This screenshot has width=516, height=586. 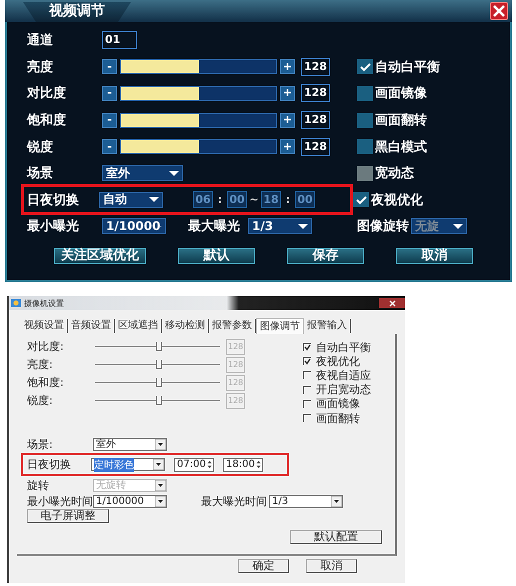 What do you see at coordinates (60, 502) in the screenshot?
I see `field-label: 最小曝光时间` at bounding box center [60, 502].